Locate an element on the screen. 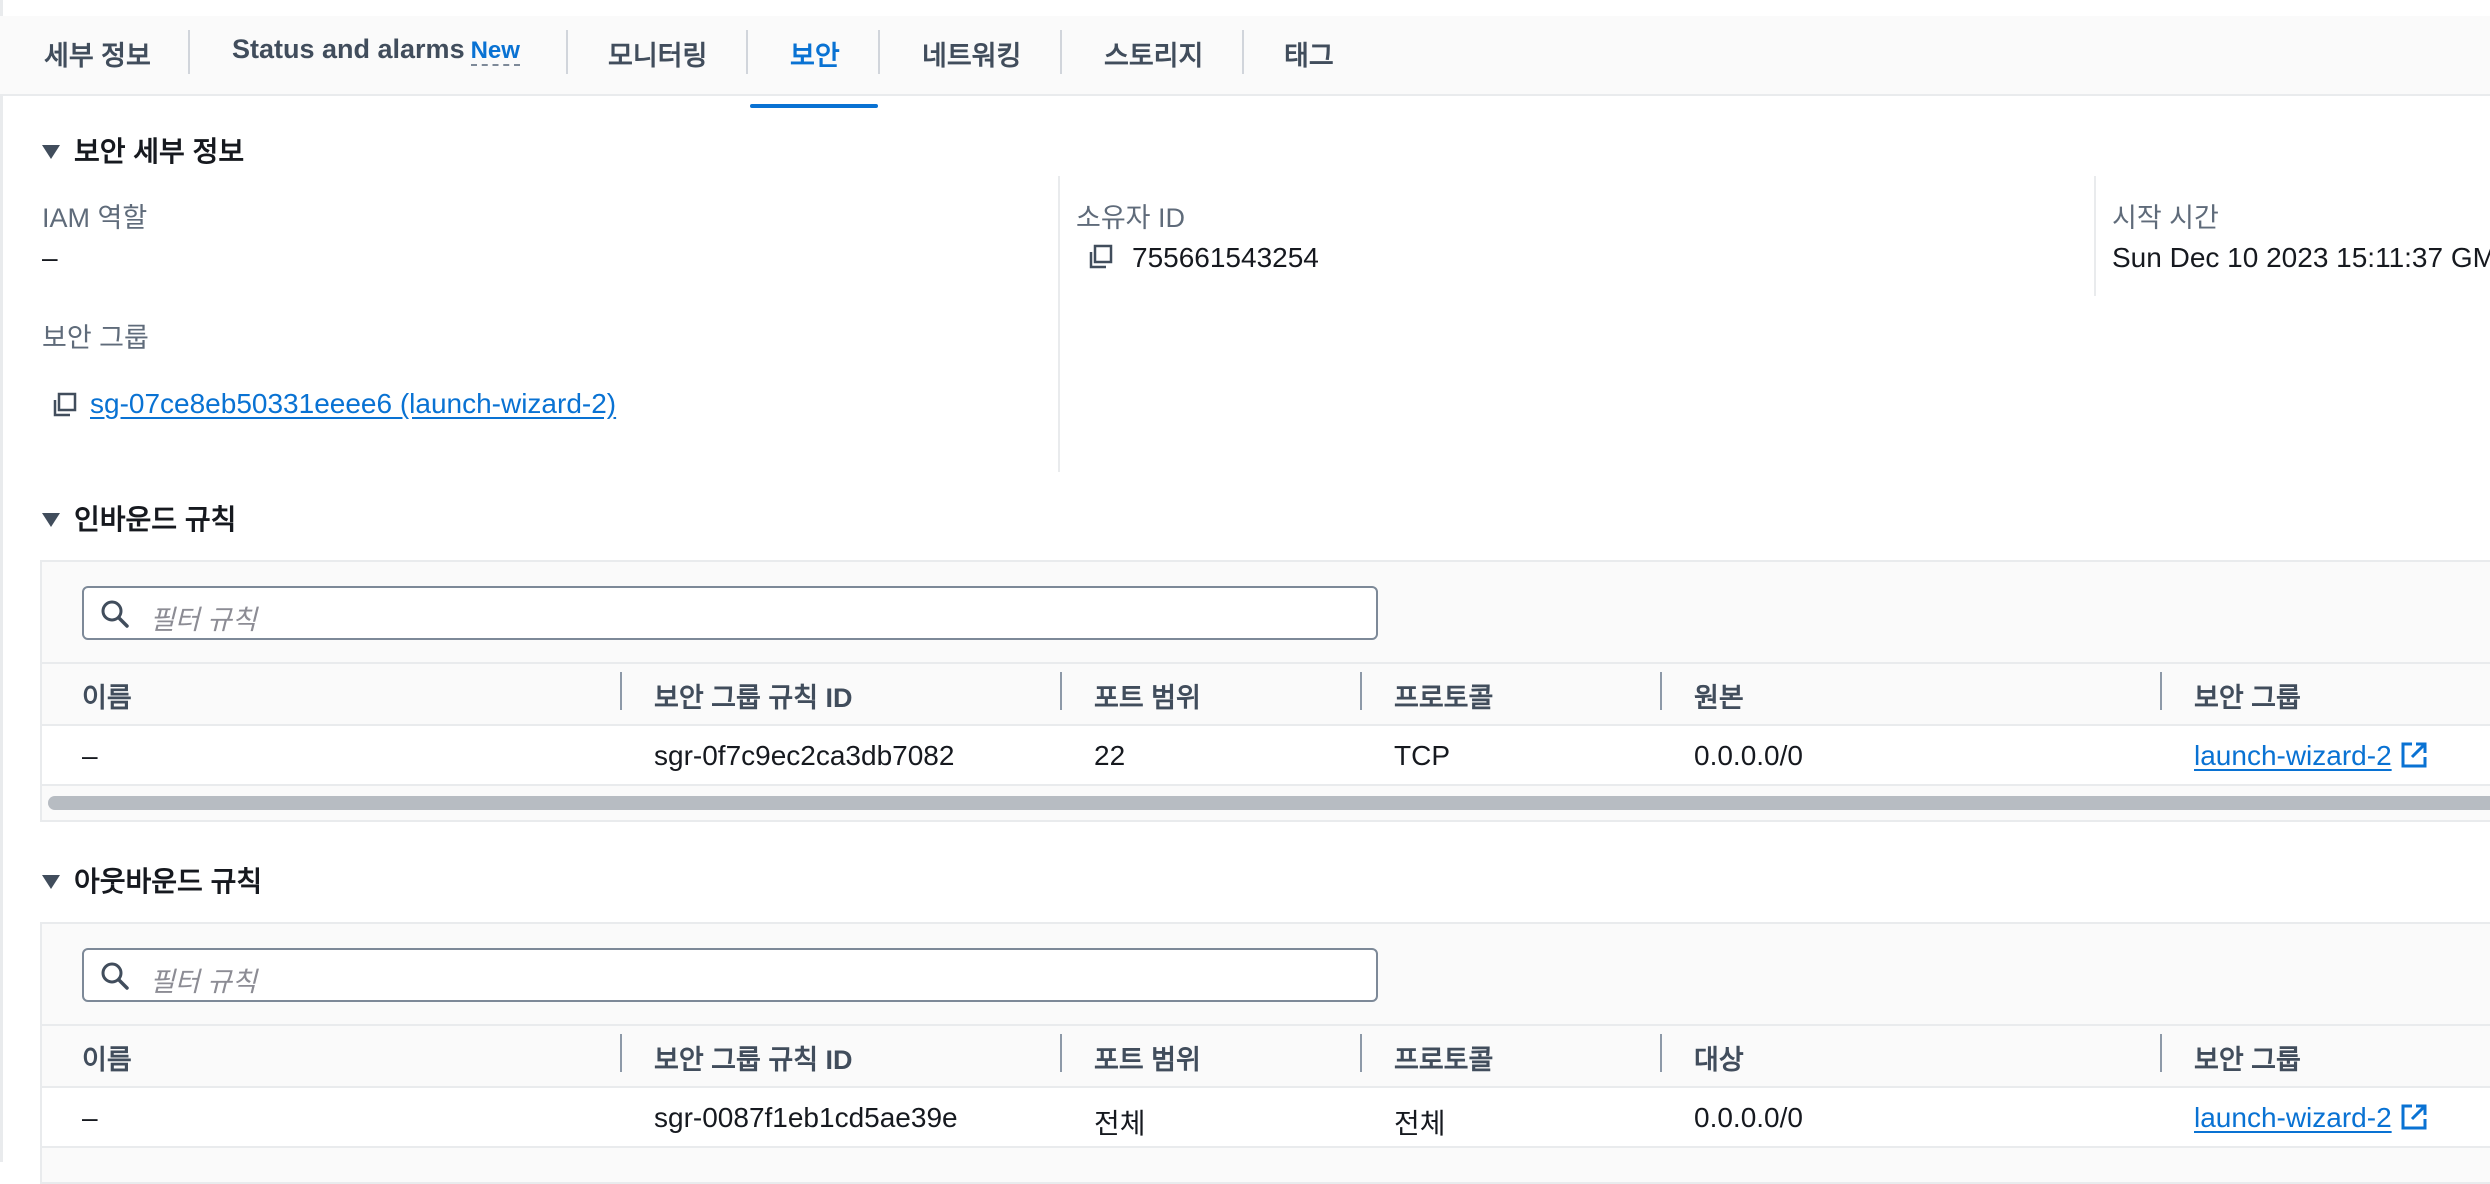 The width and height of the screenshot is (2490, 1184). security-group-link: sg-07ce8eb50331eeee6 (launch-wizard-2) is located at coordinates (353, 404).